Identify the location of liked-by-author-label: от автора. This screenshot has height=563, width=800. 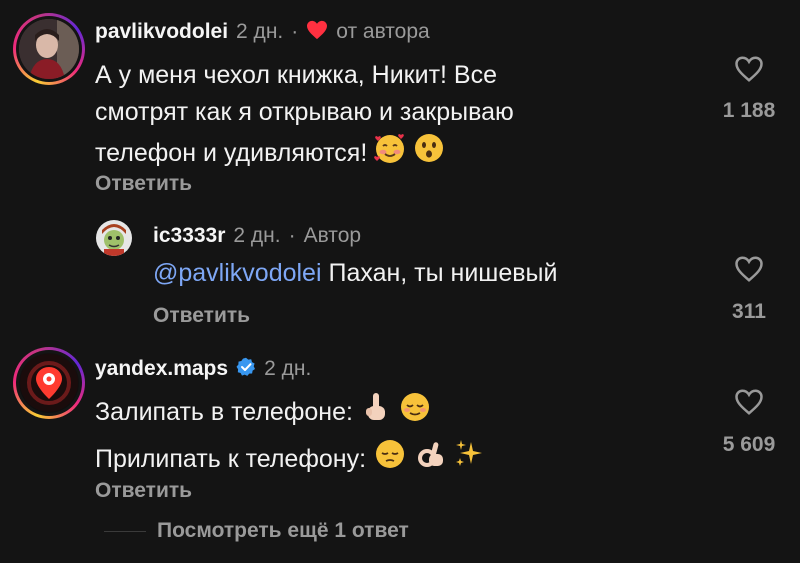
(383, 31).